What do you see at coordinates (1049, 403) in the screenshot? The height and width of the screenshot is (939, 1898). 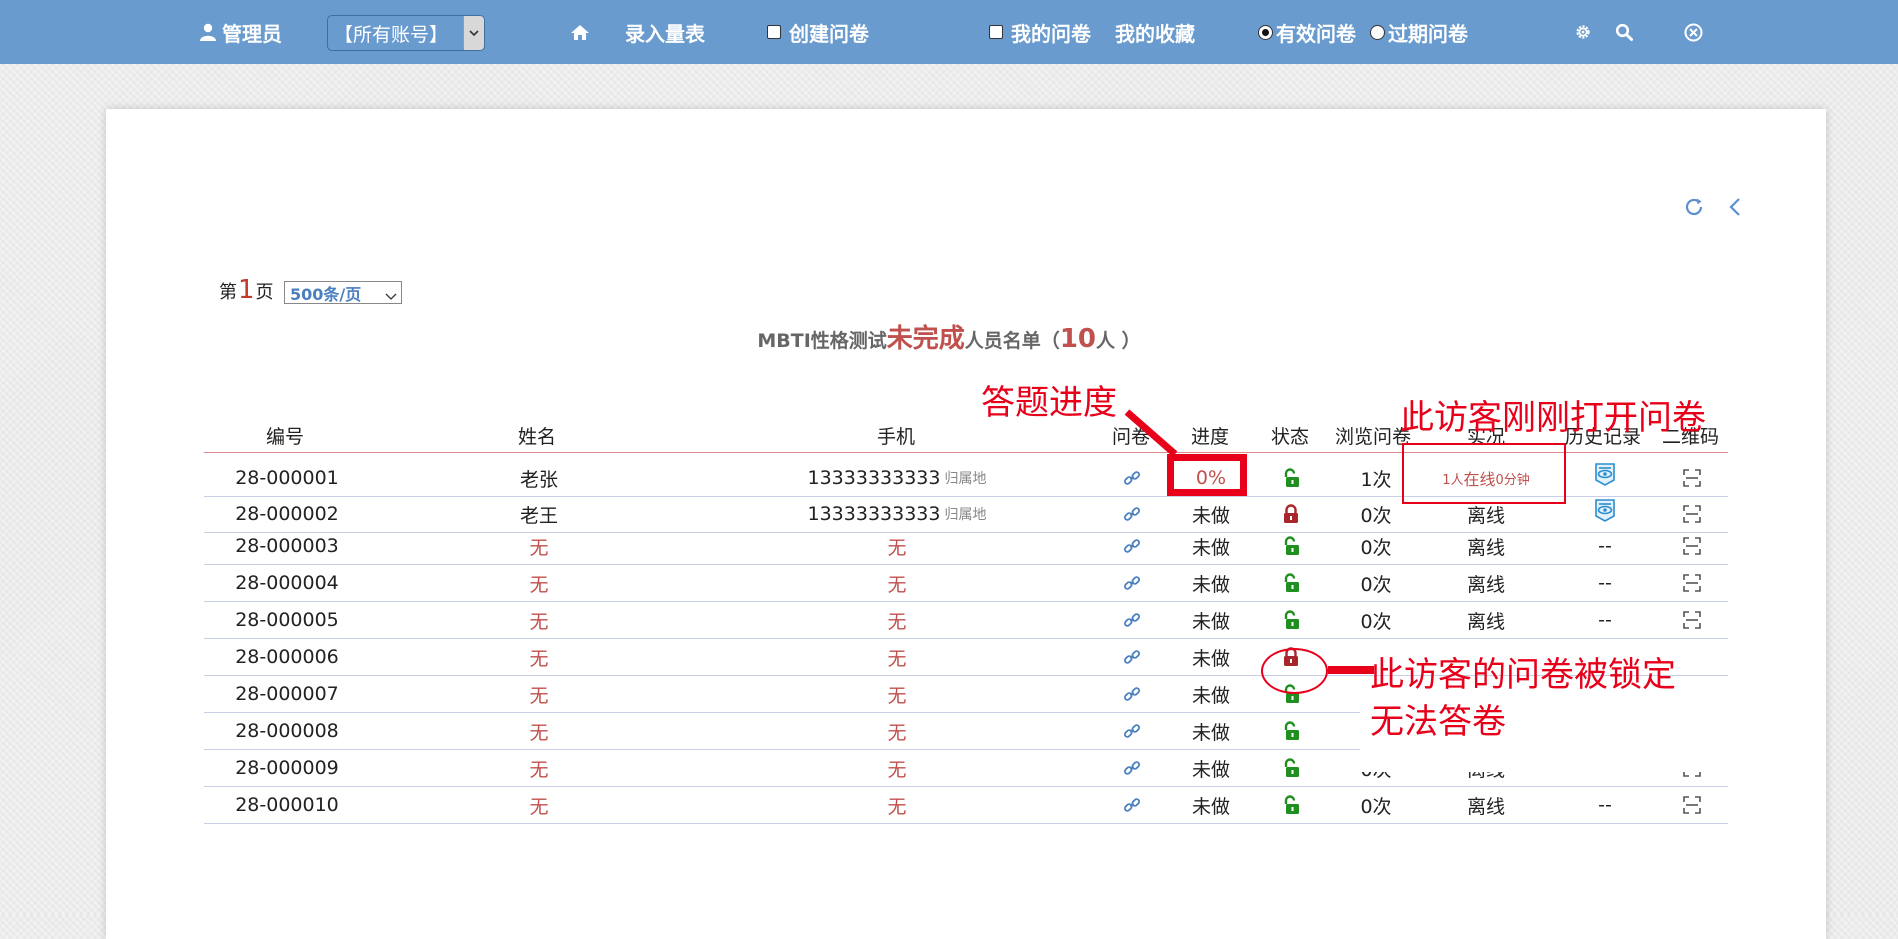 I see `annotation-progress: 答题进度` at bounding box center [1049, 403].